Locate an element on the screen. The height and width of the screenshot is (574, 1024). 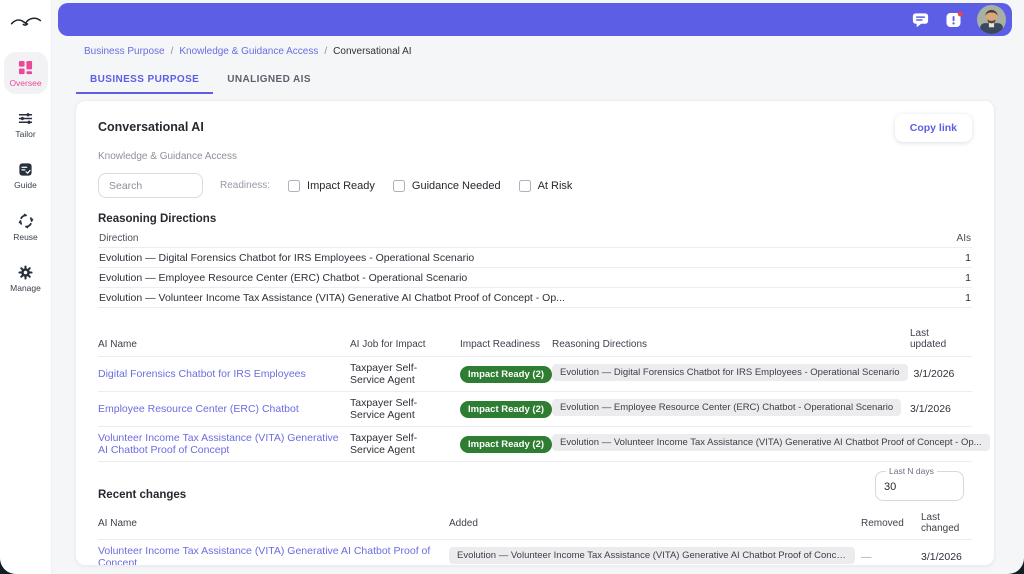
sidebar-item-guide: Guide is located at coordinates (26, 175).